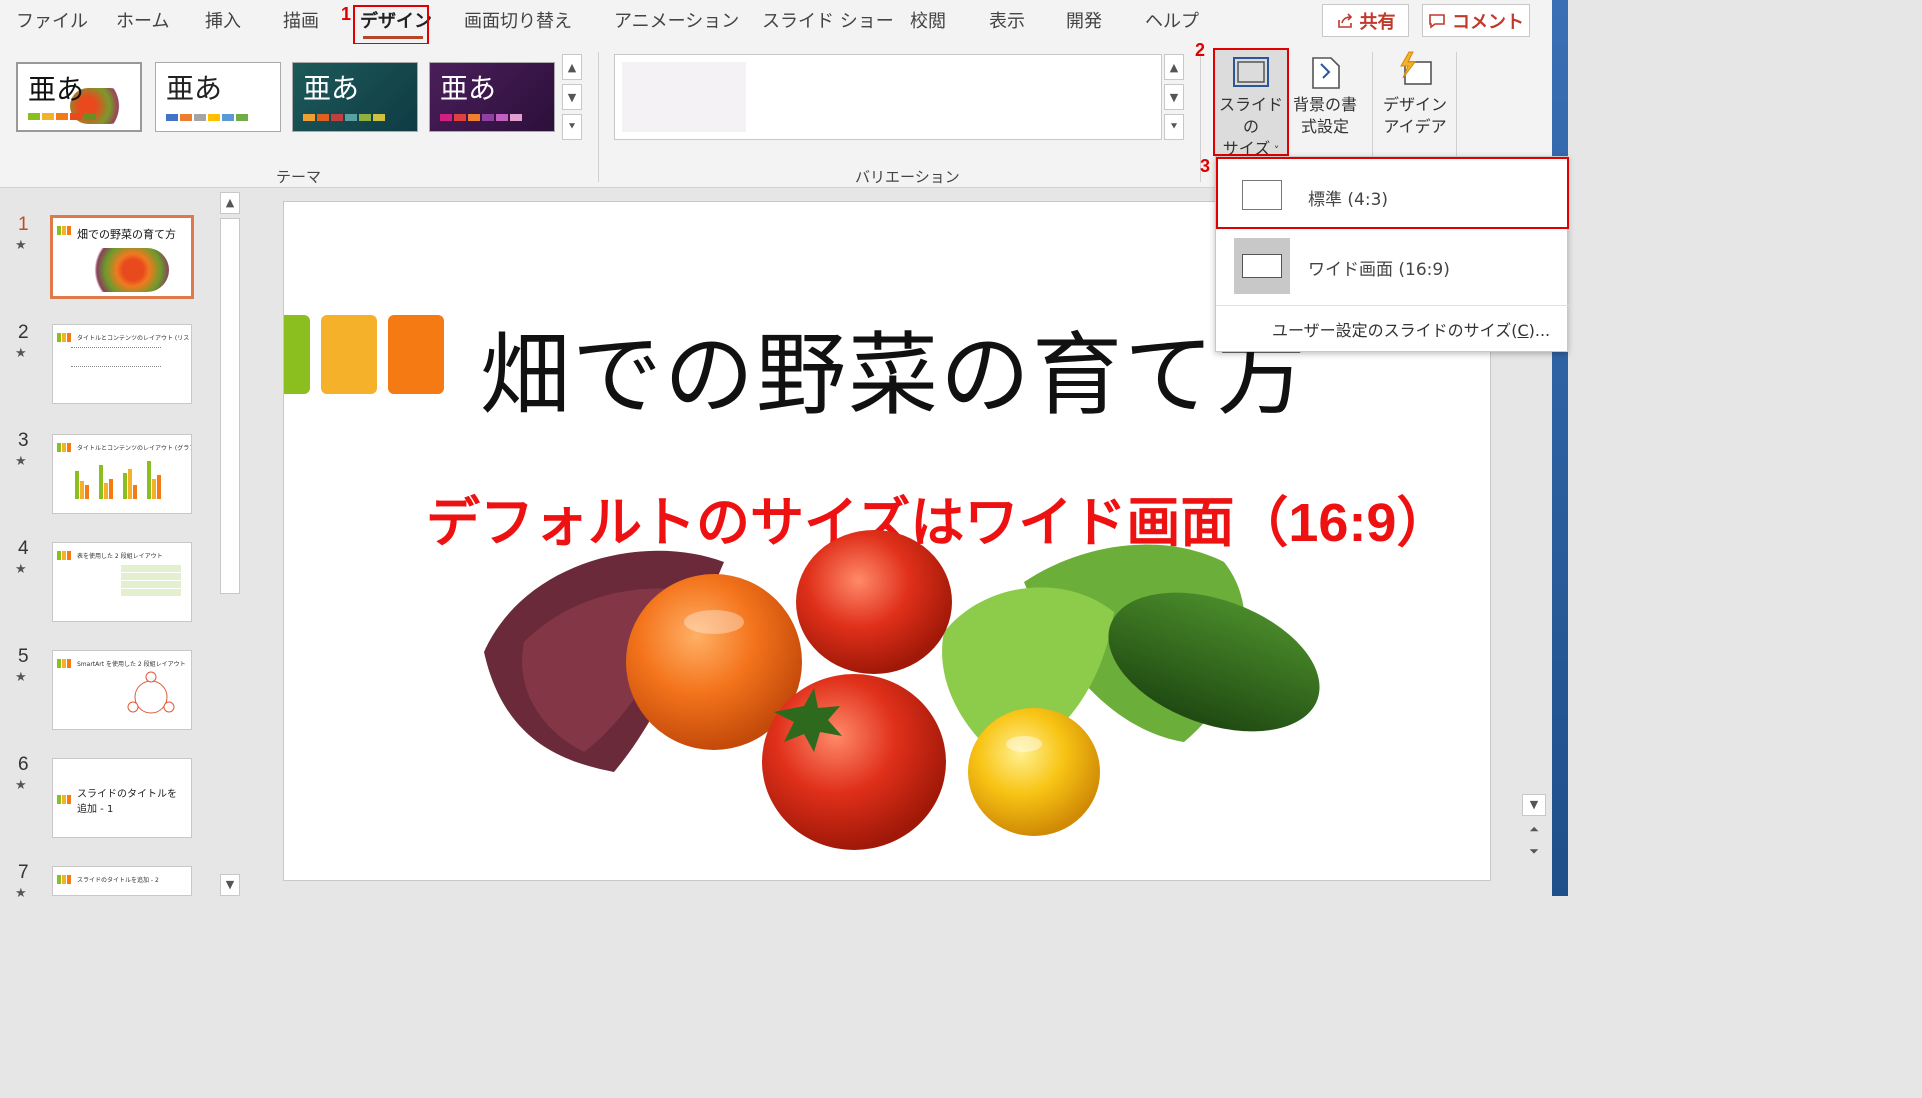 The image size is (1922, 1098). I want to click on vegetable-photo, so click(902, 690).